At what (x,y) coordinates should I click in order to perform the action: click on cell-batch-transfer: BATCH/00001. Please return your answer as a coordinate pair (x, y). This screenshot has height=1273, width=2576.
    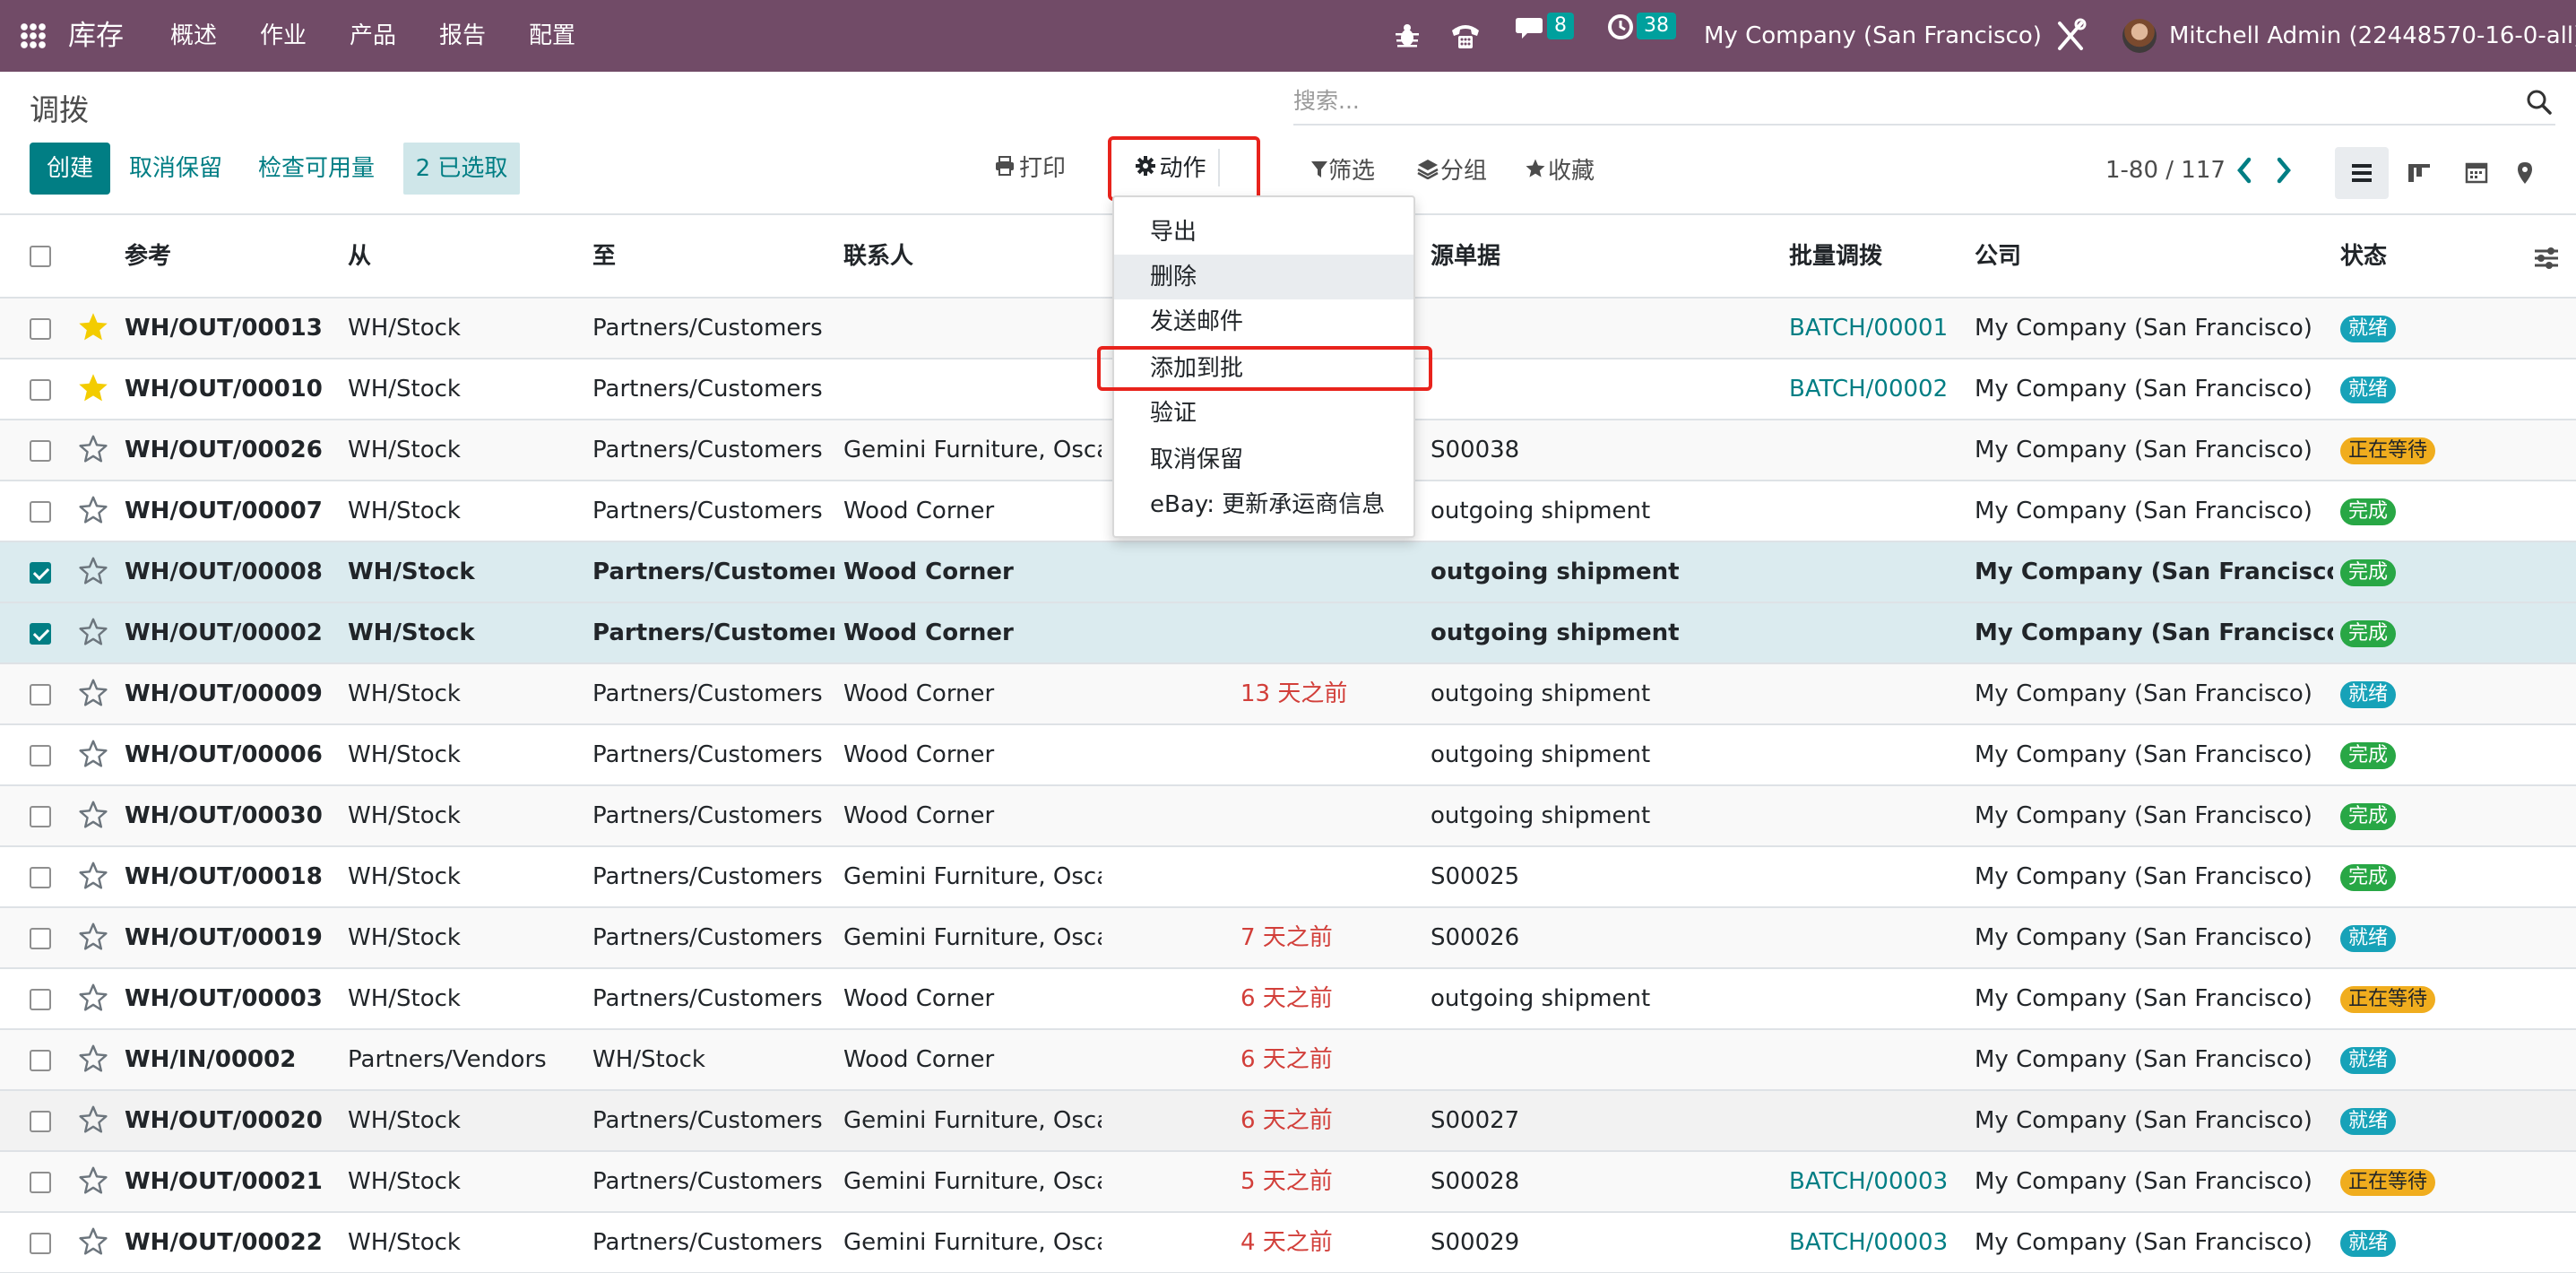
    Looking at the image, I should click on (1878, 328).